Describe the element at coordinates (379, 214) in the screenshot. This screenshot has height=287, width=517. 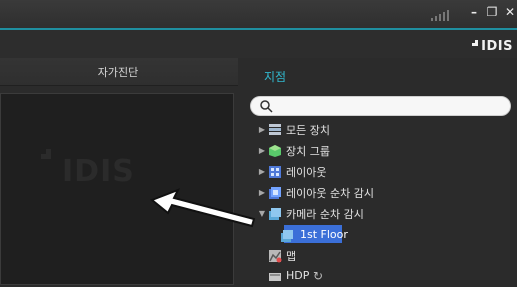
I see `tree-item-camera-sequence: ▼ 카메라 순차 감시` at that location.